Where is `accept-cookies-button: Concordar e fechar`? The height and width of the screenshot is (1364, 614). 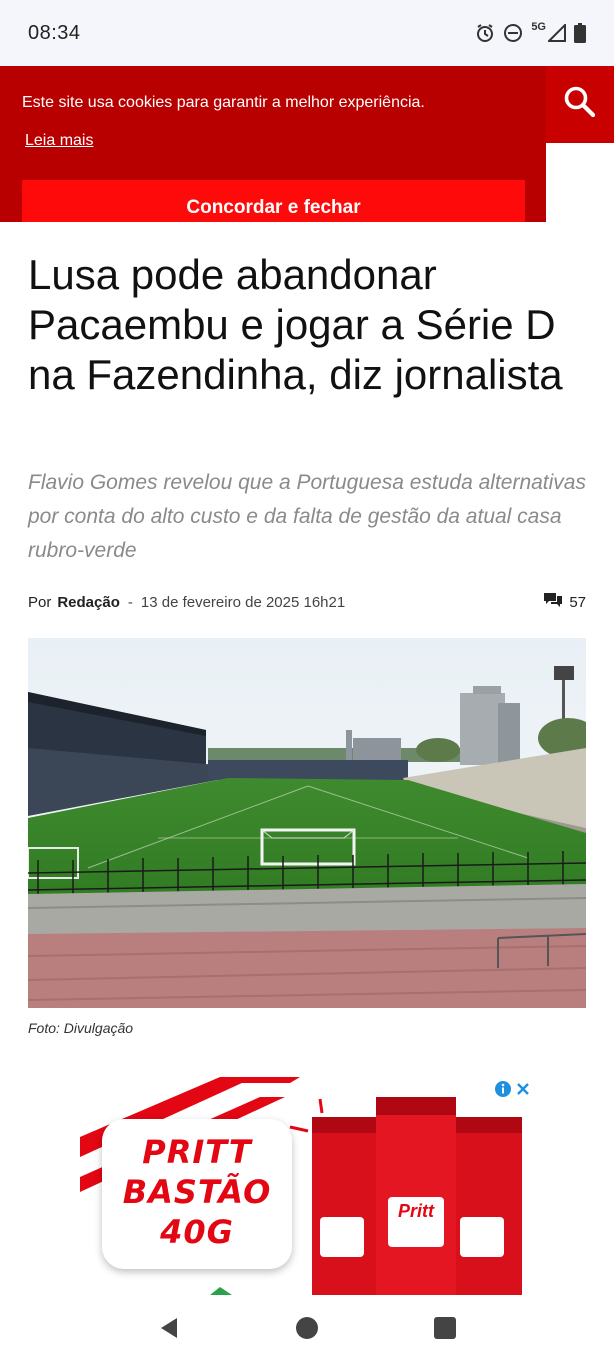 accept-cookies-button: Concordar e fechar is located at coordinates (273, 201).